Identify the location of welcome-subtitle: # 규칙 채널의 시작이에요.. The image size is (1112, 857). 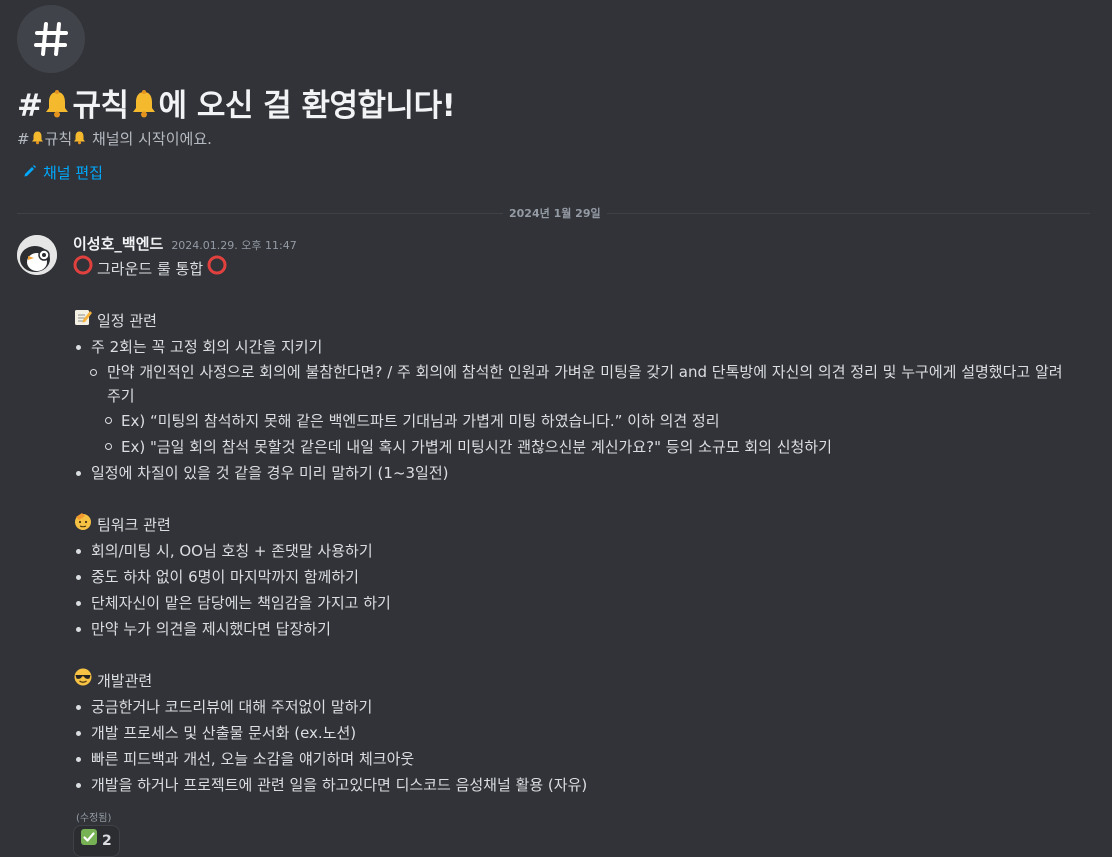
(114, 139).